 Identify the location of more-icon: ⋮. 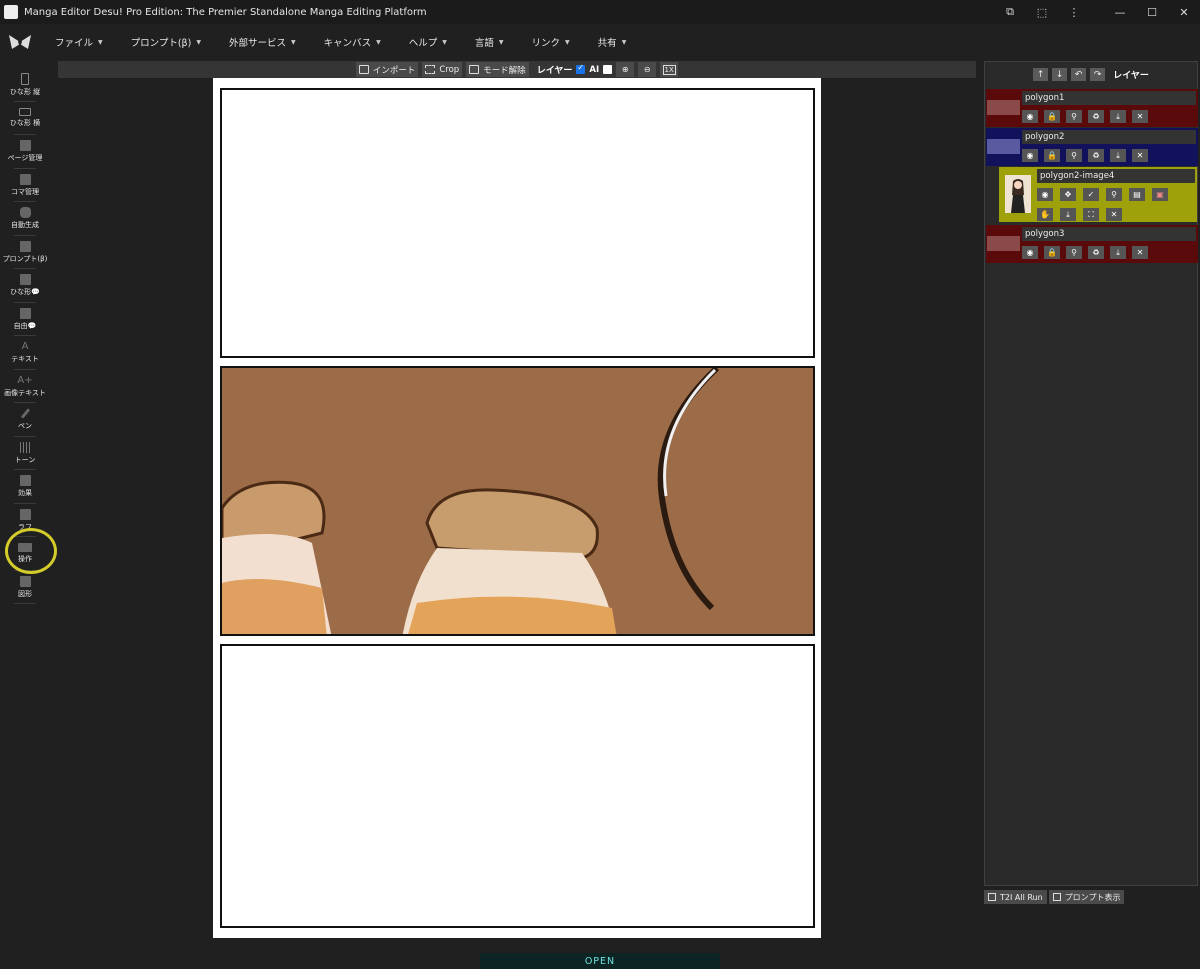
(1074, 12).